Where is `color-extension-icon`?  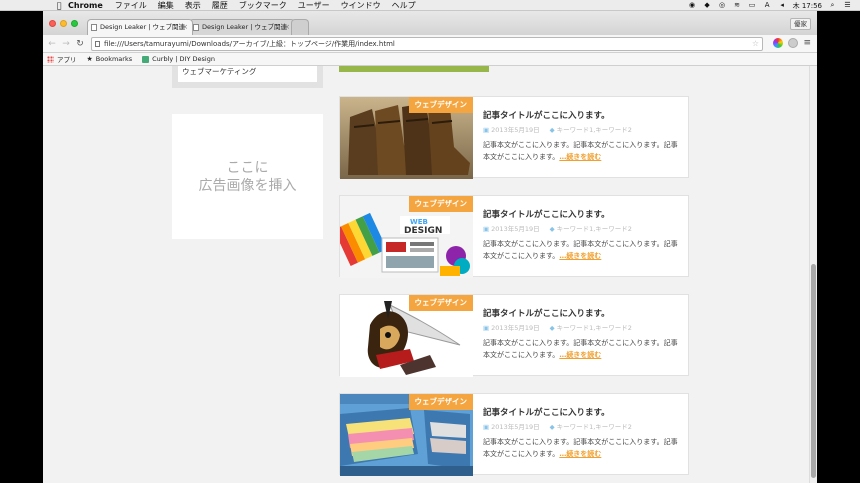 color-extension-icon is located at coordinates (778, 43).